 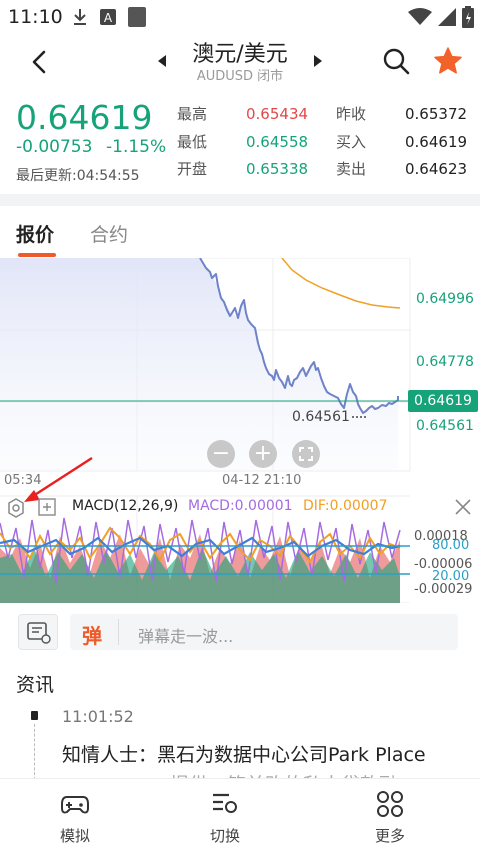 What do you see at coordinates (47, 507) in the screenshot?
I see `add-indicator-icon` at bounding box center [47, 507].